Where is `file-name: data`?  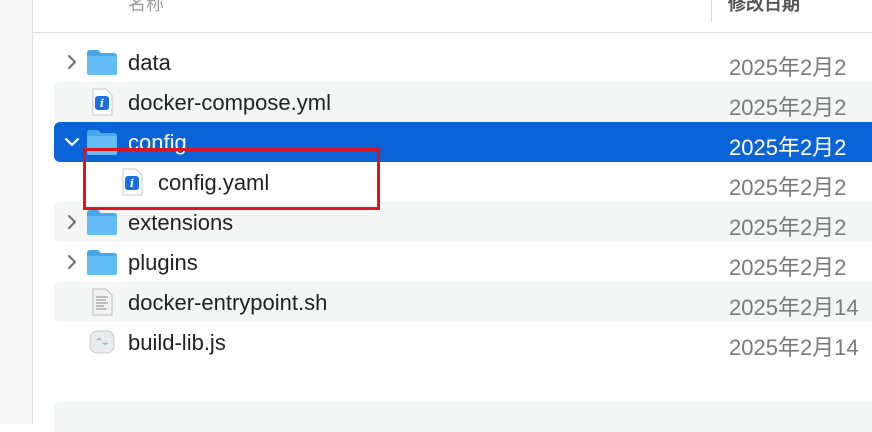 file-name: data is located at coordinates (149, 62).